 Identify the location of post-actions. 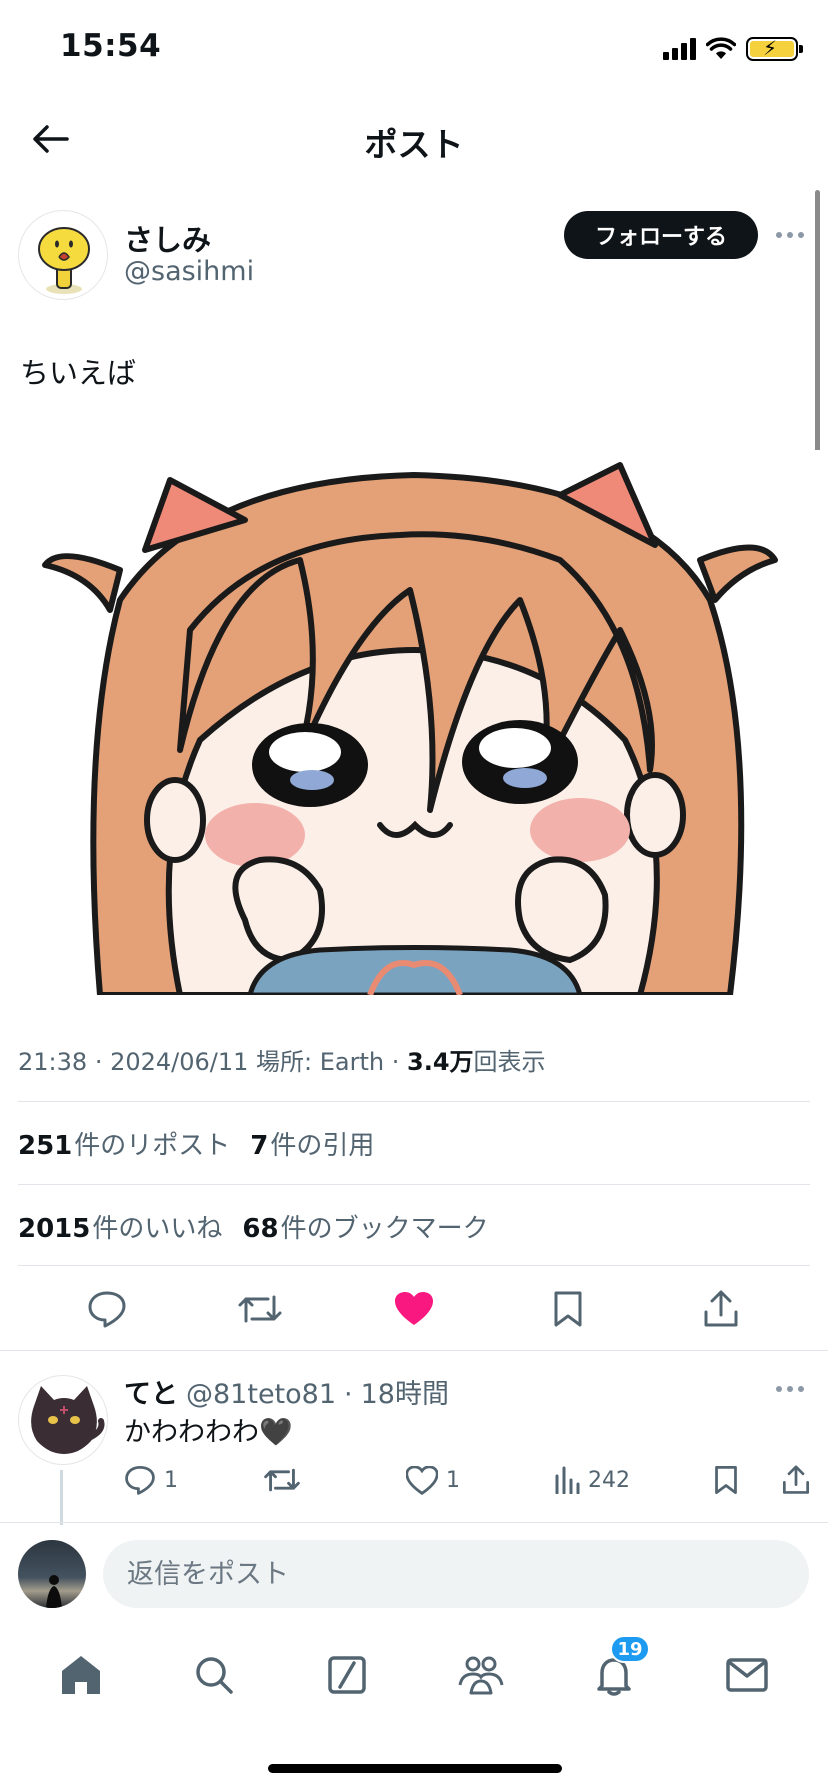
(414, 1309).